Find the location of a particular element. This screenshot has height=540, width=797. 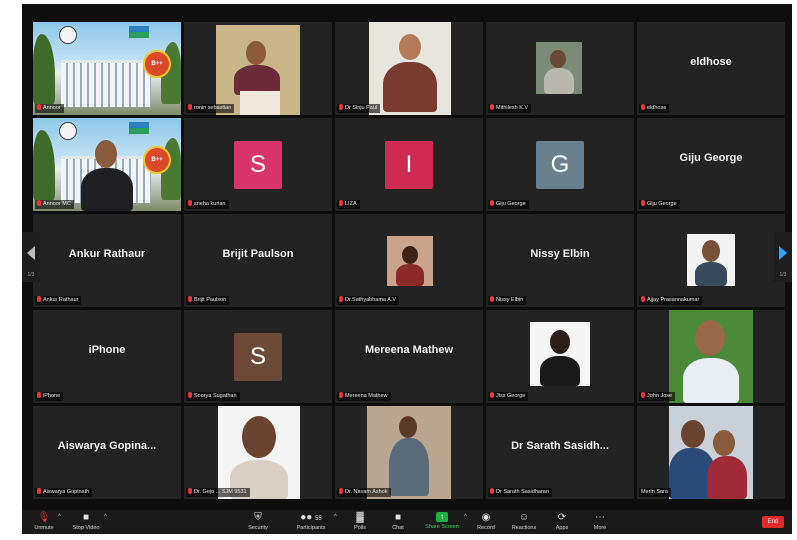

shield-icon: ⛨ is located at coordinates (258, 517).